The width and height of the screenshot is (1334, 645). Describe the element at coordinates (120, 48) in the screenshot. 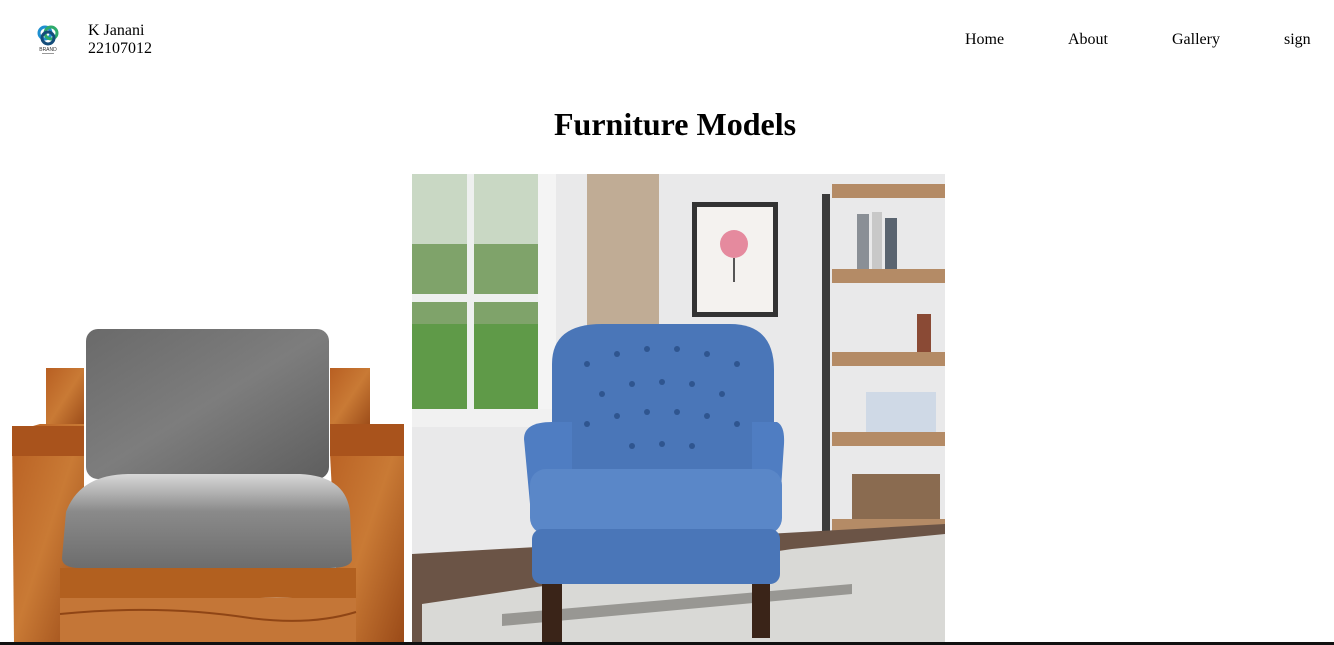

I see `user-id: 22107012` at that location.